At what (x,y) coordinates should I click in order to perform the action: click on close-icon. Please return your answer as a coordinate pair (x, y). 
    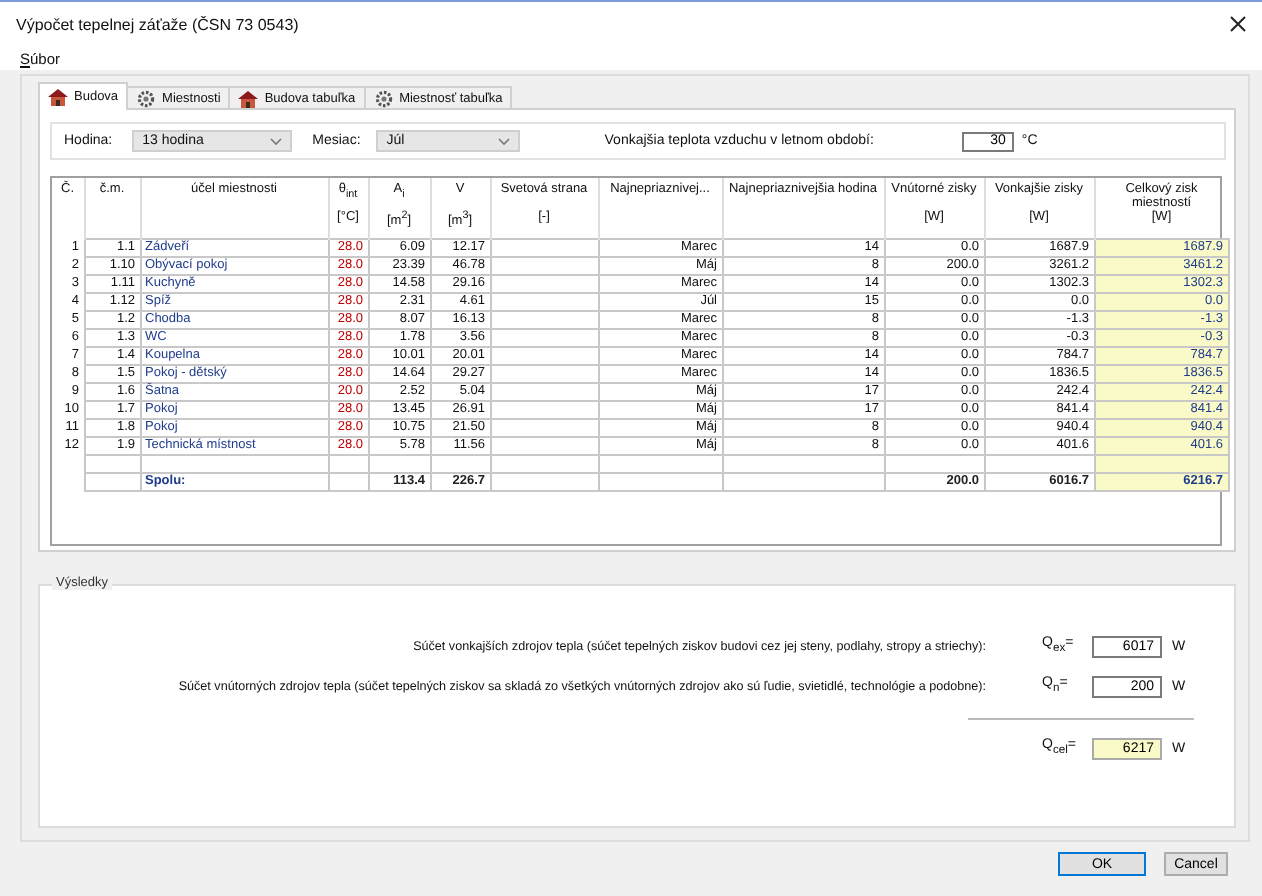
    Looking at the image, I should click on (1238, 24).